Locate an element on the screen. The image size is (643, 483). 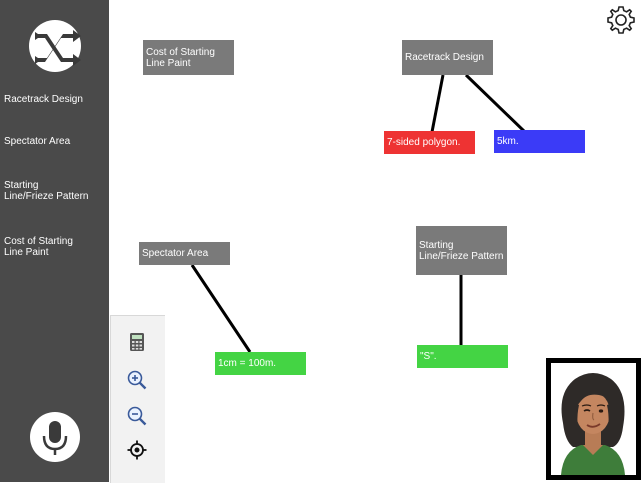
node-spectator-area: Spectator Area is located at coordinates (184, 253).